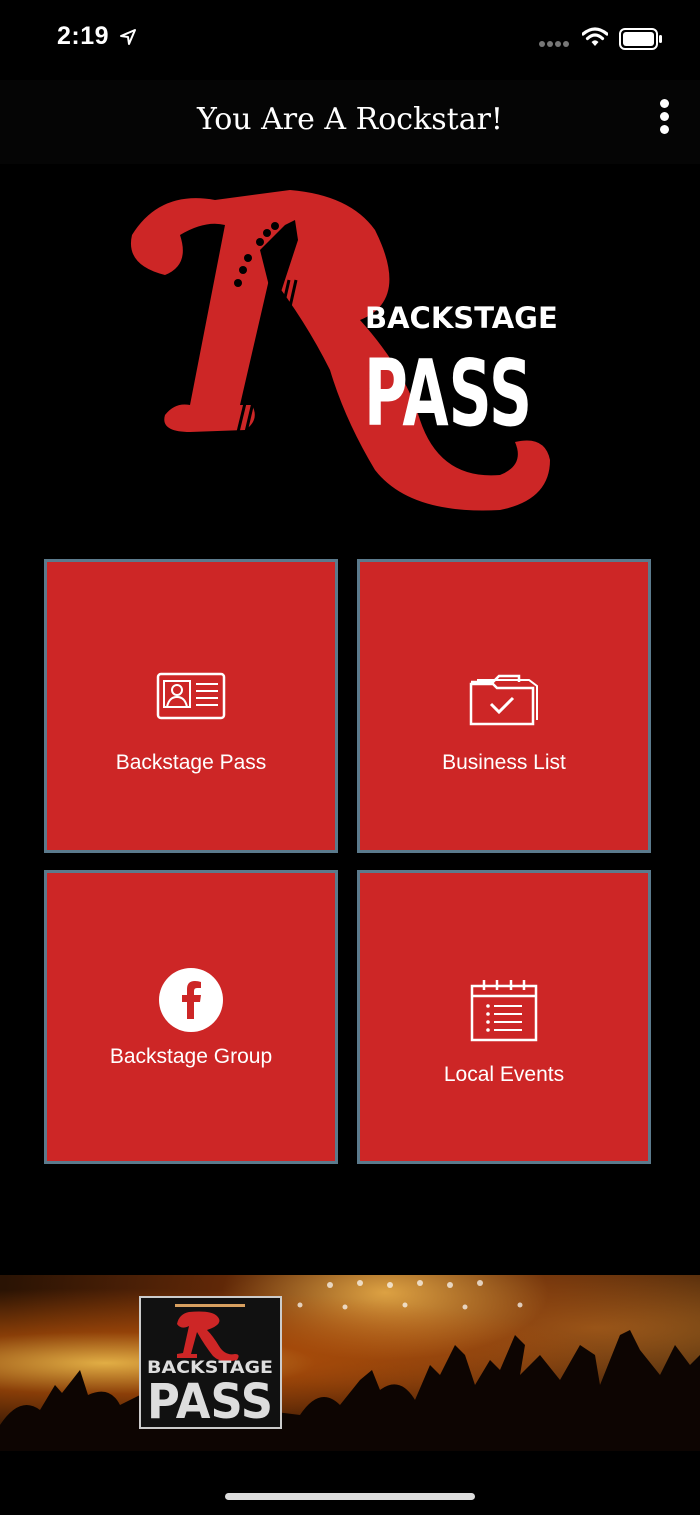  What do you see at coordinates (640, 39) in the screenshot?
I see `battery-icon` at bounding box center [640, 39].